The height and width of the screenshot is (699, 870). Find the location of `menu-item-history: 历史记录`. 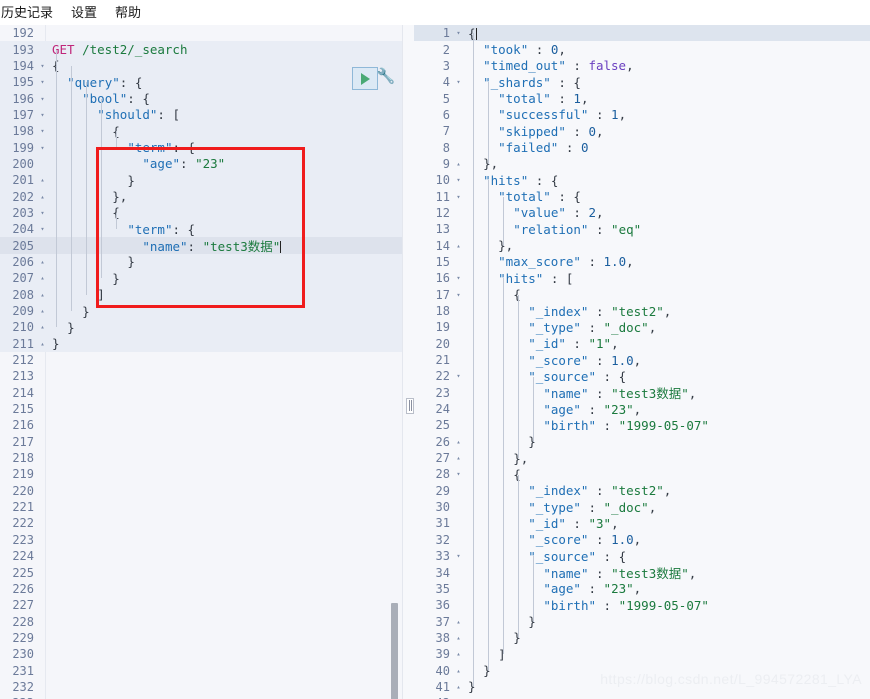

menu-item-history: 历史记录 is located at coordinates (31, 12).